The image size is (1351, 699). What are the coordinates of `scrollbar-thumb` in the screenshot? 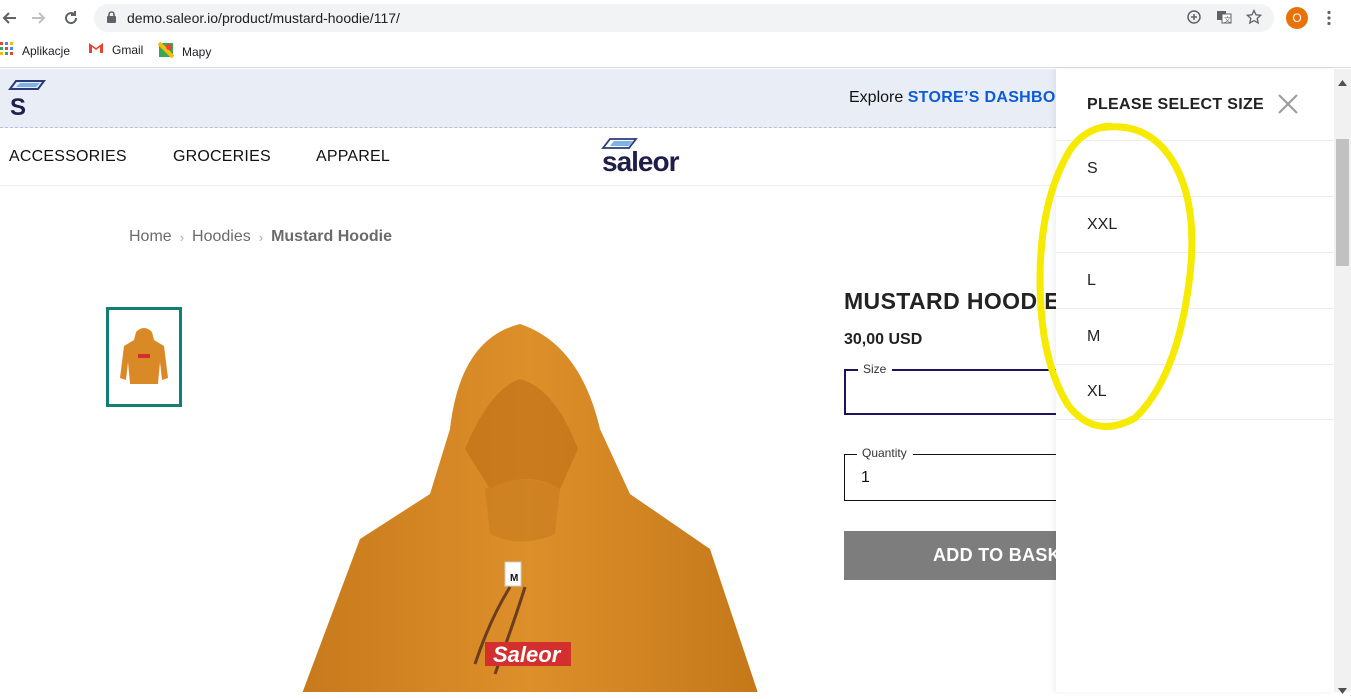 It's located at (1342, 202).